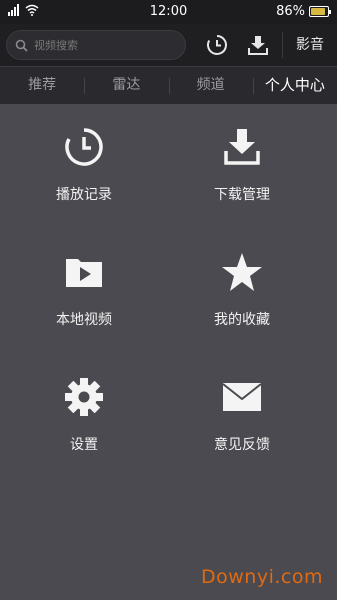 The width and height of the screenshot is (337, 600). I want to click on download-button, so click(258, 45).